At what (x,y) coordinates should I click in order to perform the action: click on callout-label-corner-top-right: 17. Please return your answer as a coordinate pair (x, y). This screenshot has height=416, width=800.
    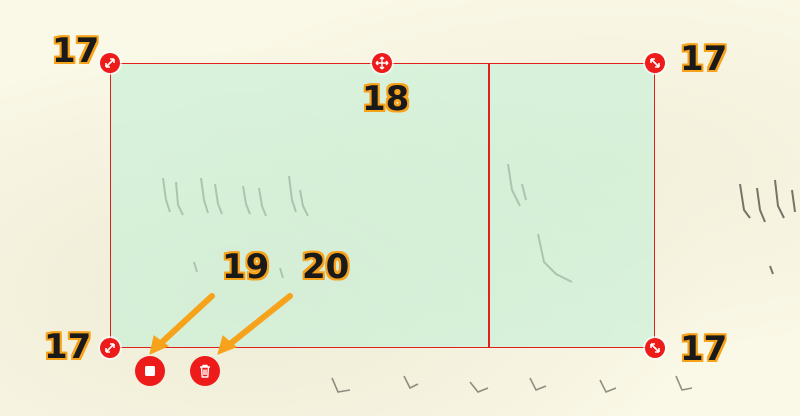
    Looking at the image, I should click on (704, 59).